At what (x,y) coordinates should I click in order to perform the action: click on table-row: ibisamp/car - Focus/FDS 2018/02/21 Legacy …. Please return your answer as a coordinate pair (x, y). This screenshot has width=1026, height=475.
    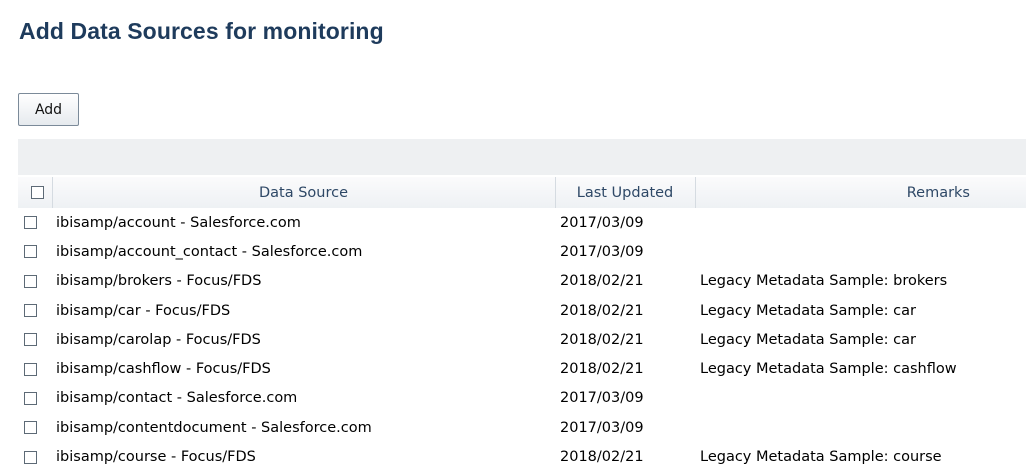
    Looking at the image, I should click on (522, 310).